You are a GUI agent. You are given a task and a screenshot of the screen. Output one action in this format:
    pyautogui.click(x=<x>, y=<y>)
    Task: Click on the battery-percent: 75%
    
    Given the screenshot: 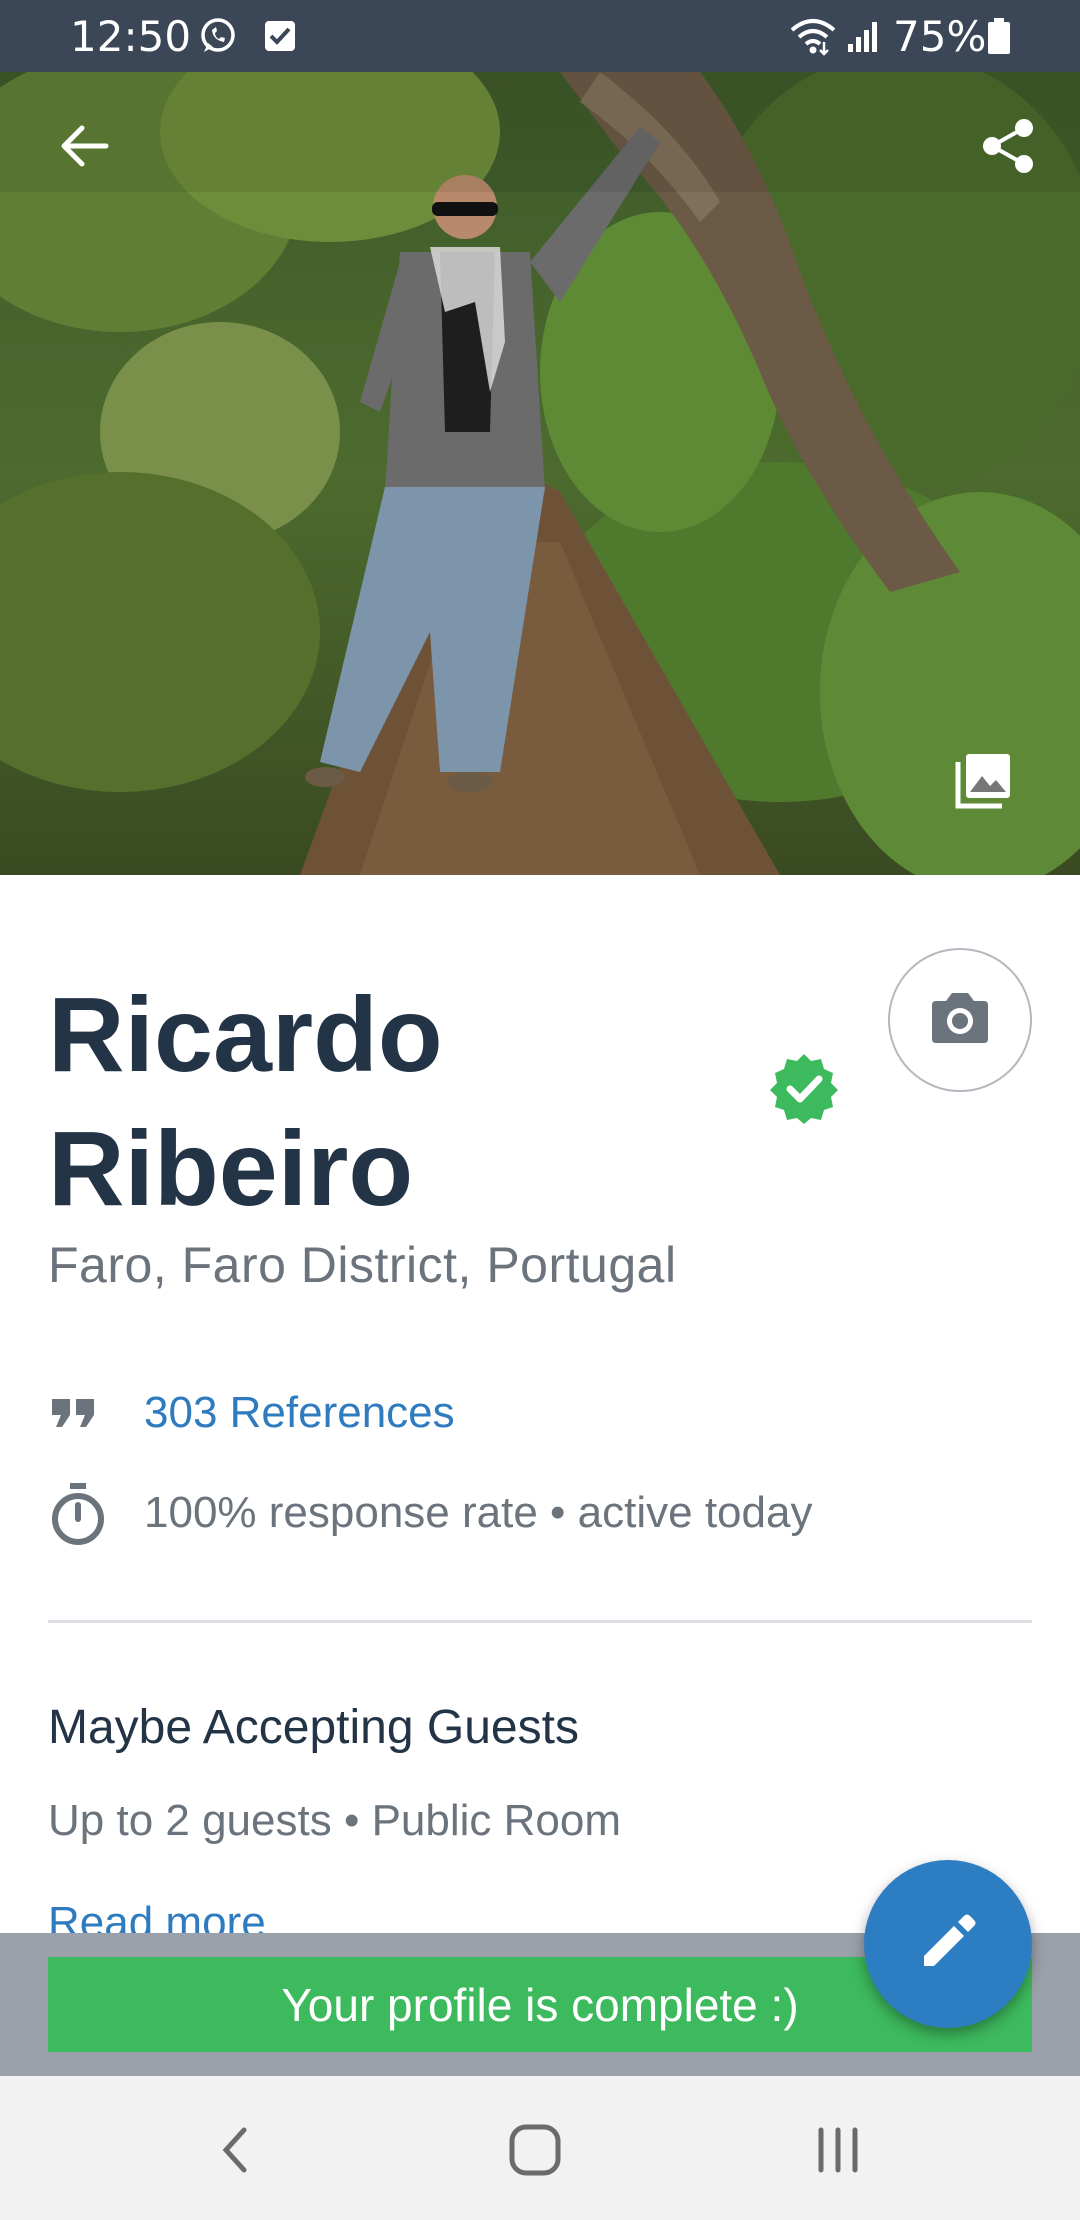 What is the action you would take?
    pyautogui.click(x=940, y=36)
    